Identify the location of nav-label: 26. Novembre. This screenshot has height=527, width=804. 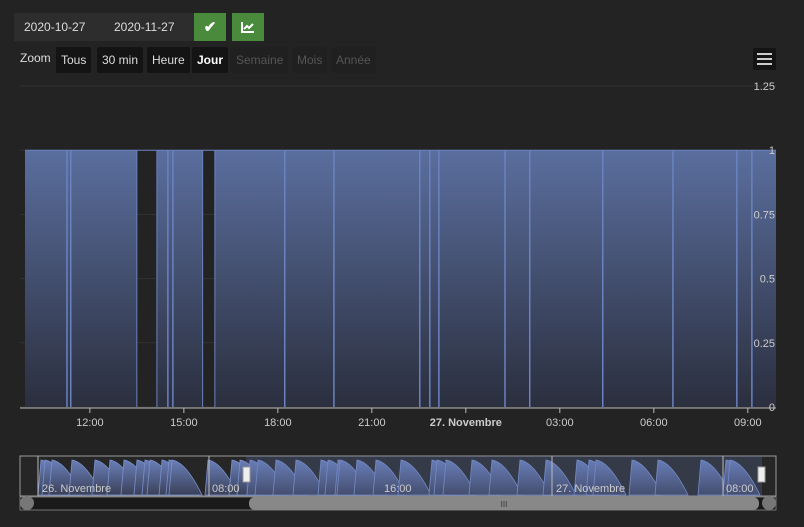
(76, 489).